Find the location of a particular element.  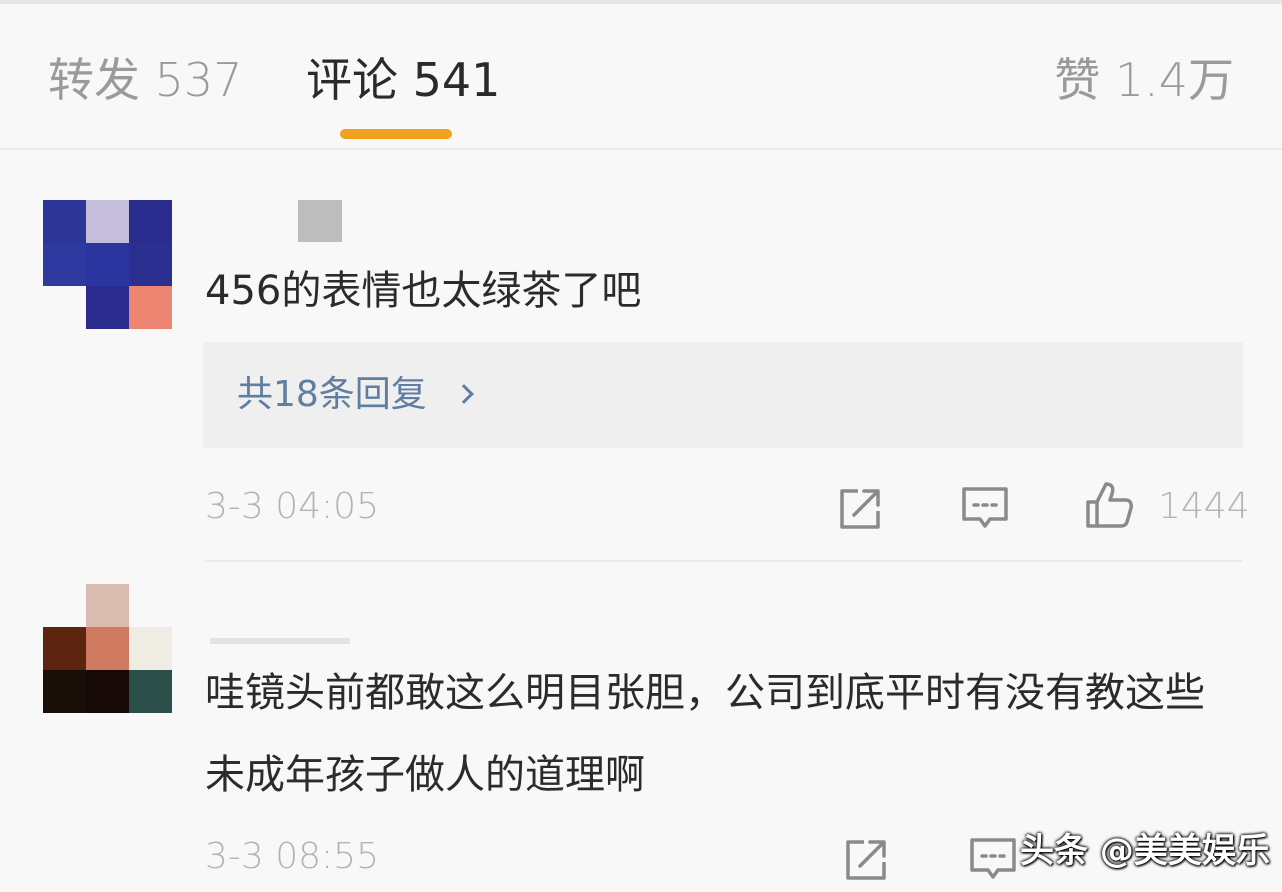

view-replies-link: 共18条回复 is located at coordinates (355, 395).